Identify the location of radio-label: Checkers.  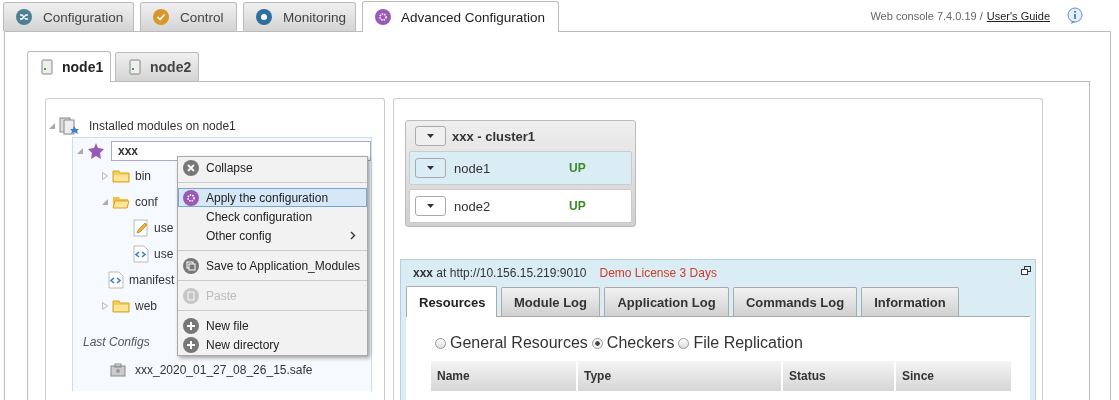
(640, 343).